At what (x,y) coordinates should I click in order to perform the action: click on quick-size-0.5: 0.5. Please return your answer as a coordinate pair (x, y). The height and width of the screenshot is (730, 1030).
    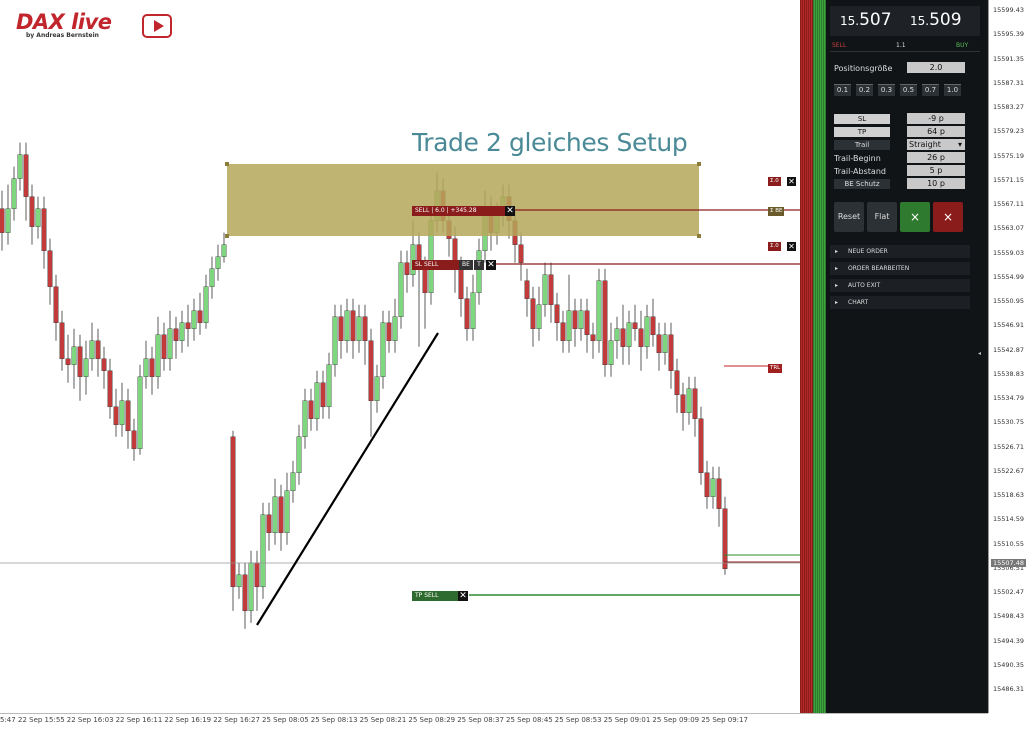
    Looking at the image, I should click on (908, 90).